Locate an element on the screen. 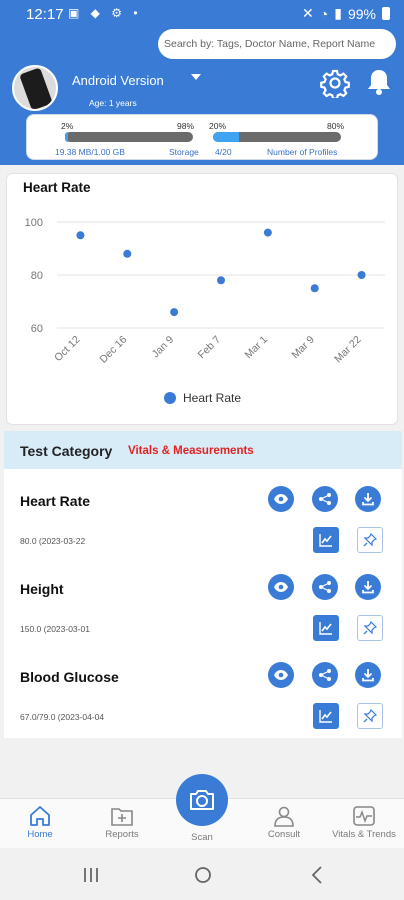  nav-home-label: Home is located at coordinates (40, 834).